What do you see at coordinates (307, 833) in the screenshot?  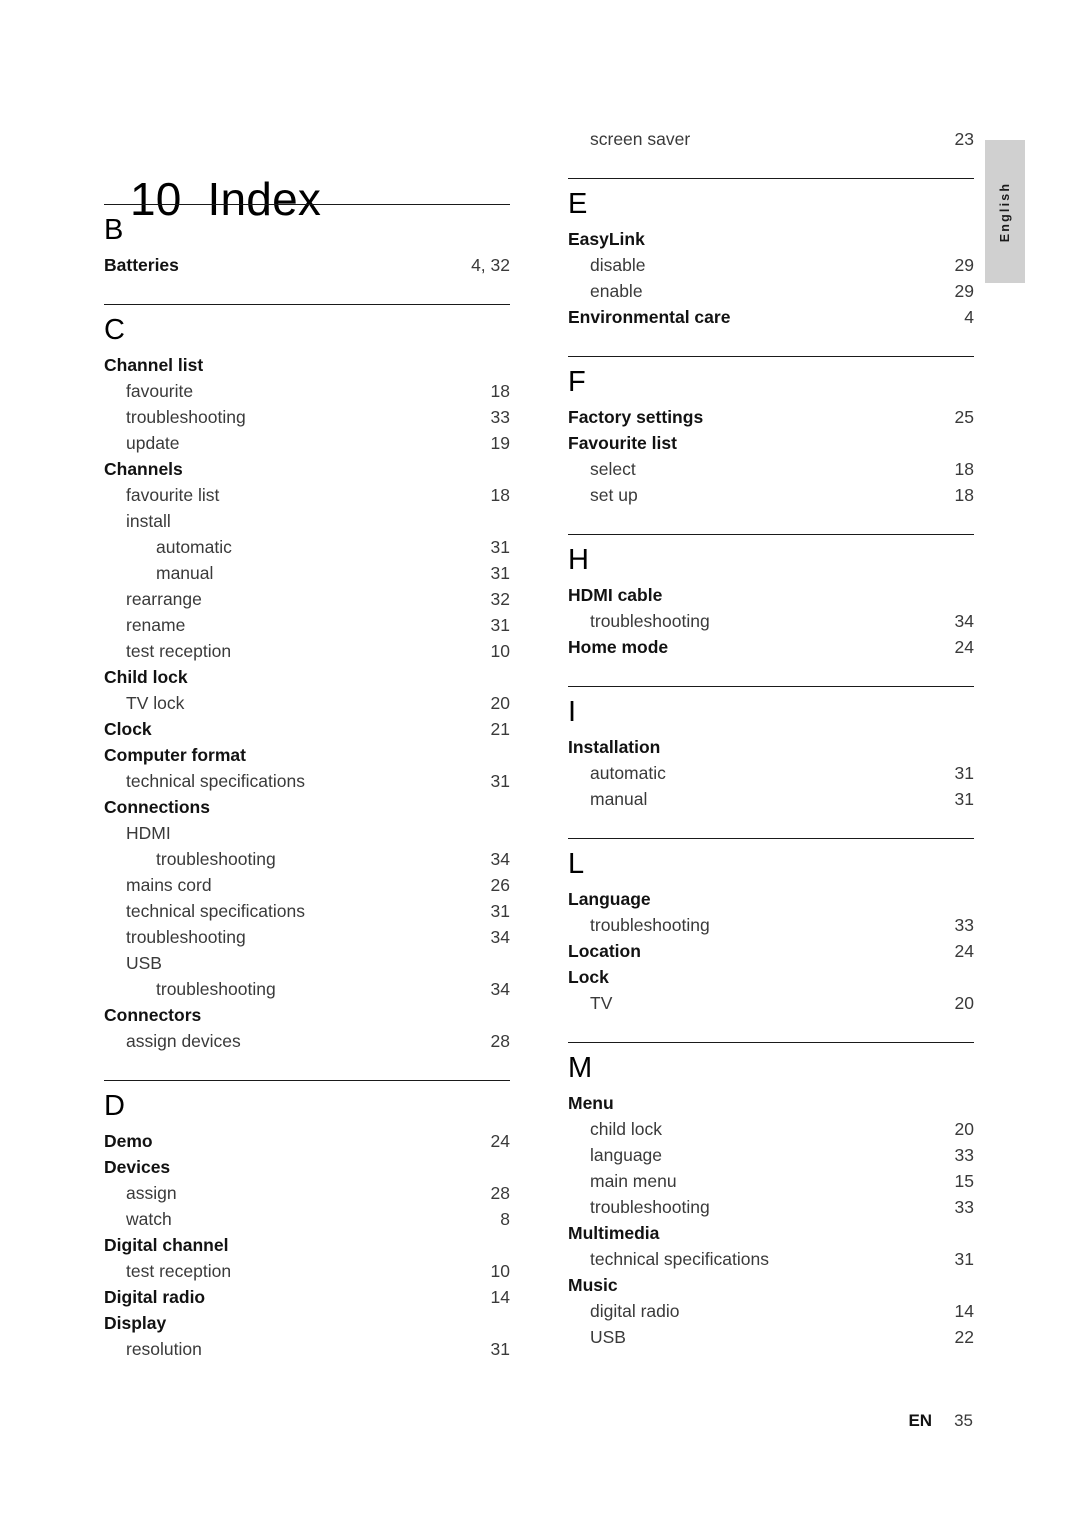 I see `index-entry: HDMI` at bounding box center [307, 833].